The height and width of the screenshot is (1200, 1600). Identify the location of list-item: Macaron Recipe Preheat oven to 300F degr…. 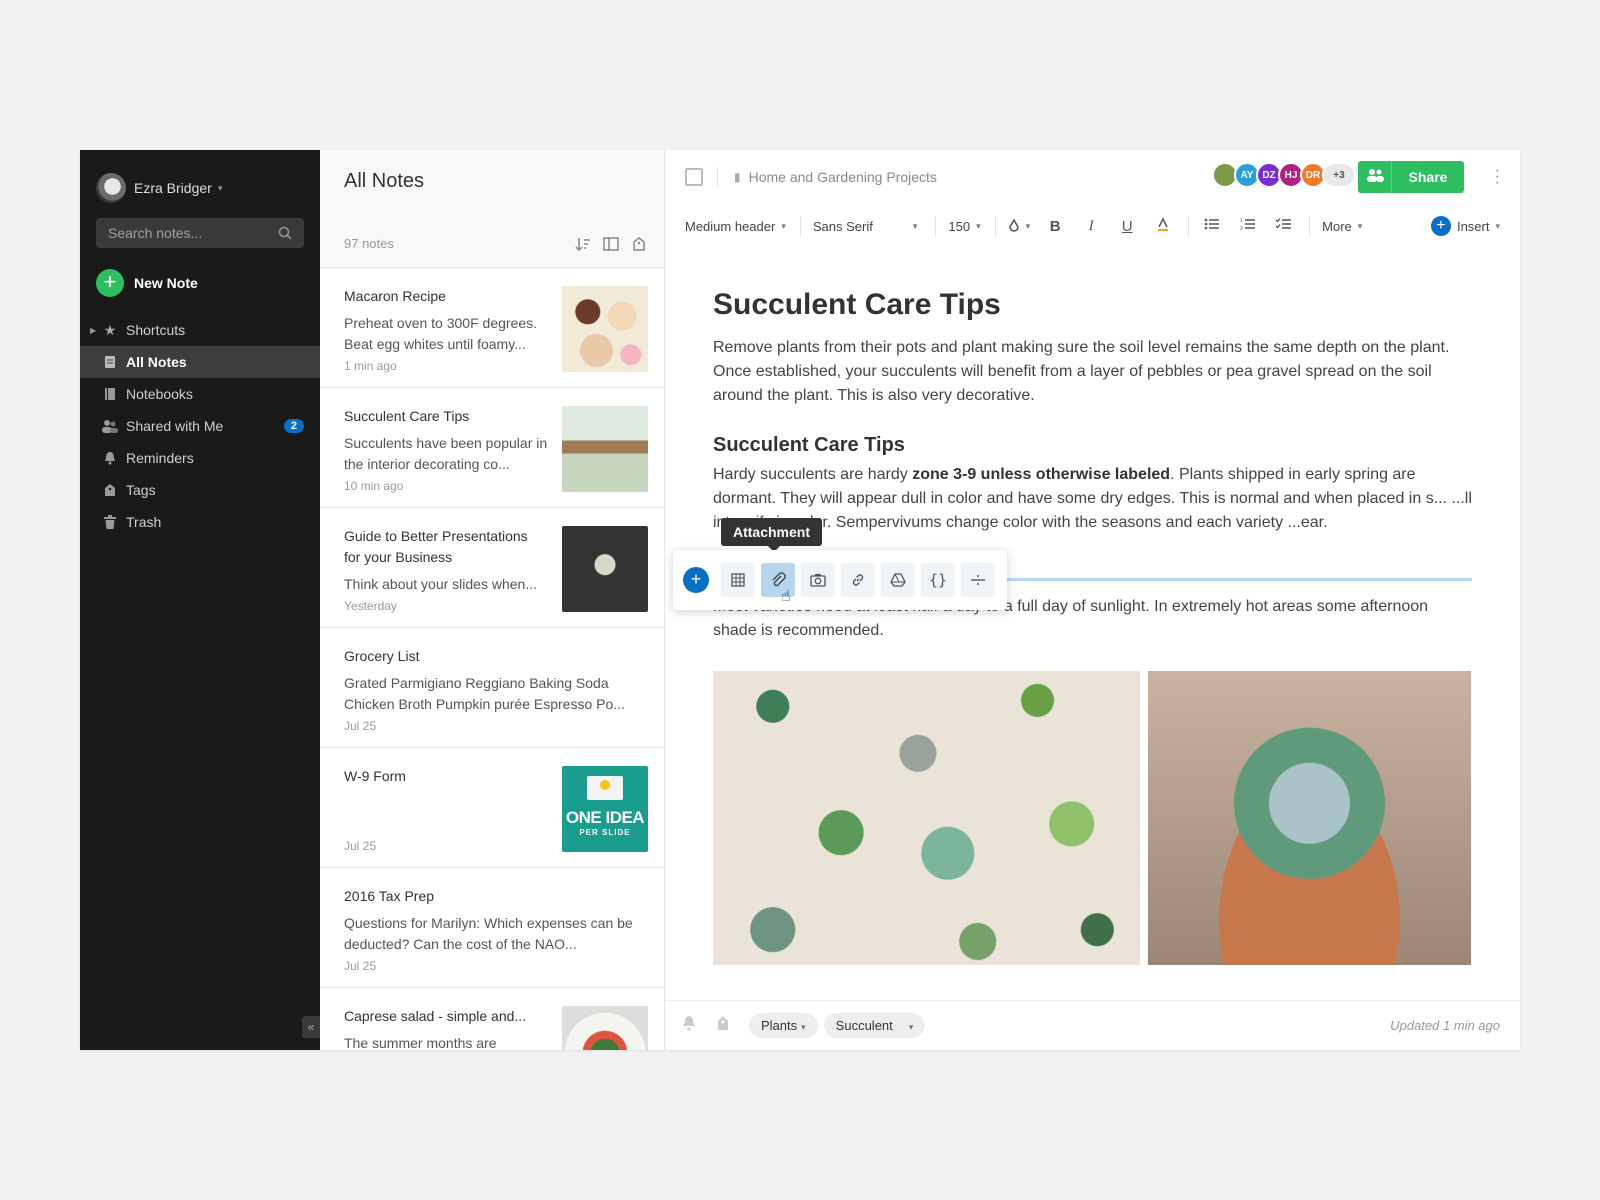
(492, 328).